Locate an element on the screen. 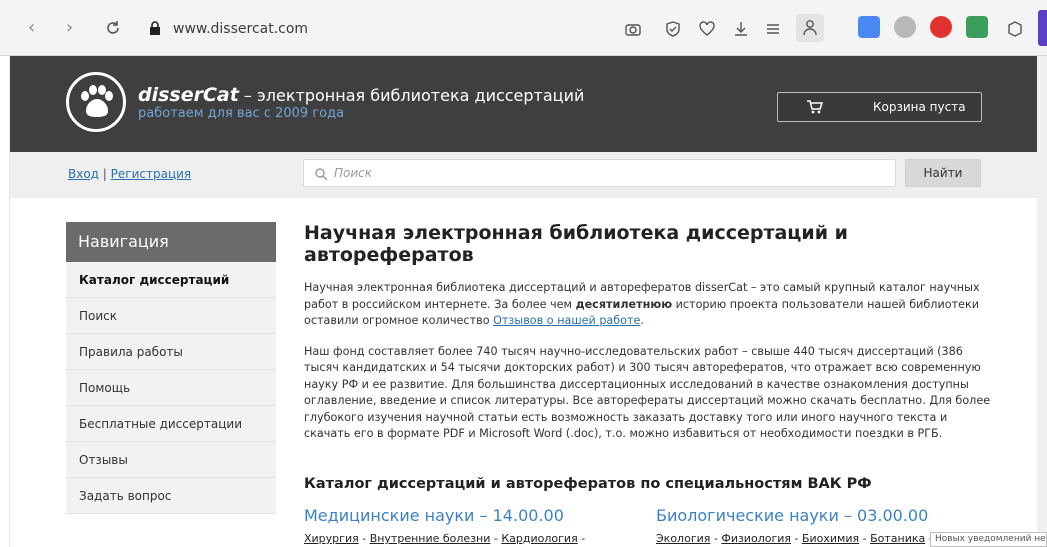 This screenshot has height=547, width=1047. sidebar-item-reviews: Отзывы is located at coordinates (171, 460).